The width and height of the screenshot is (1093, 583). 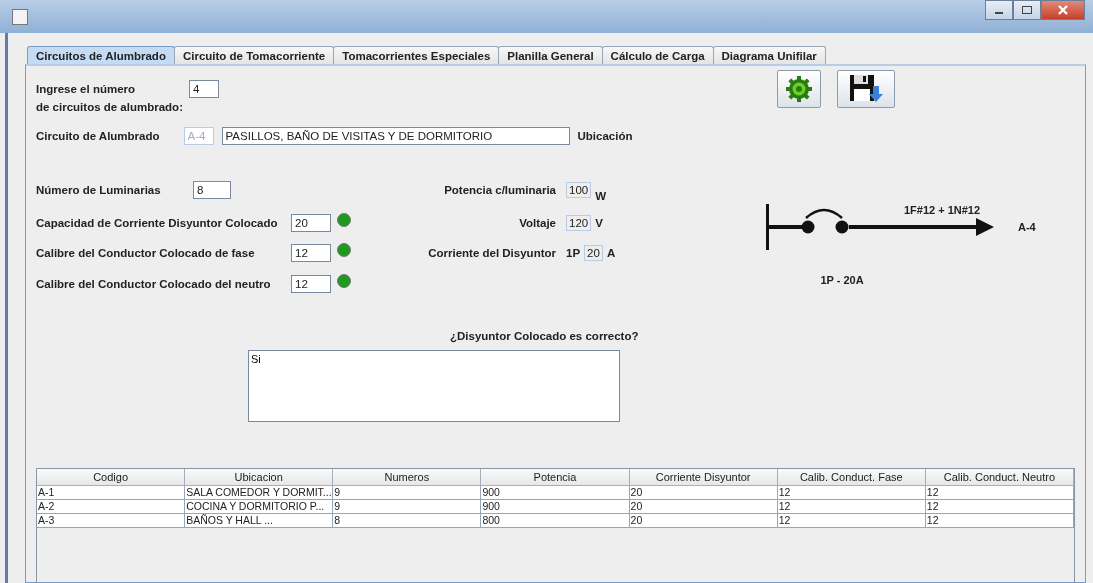 What do you see at coordinates (492, 253) in the screenshot?
I see `field-label: Corriente del Disyuntor` at bounding box center [492, 253].